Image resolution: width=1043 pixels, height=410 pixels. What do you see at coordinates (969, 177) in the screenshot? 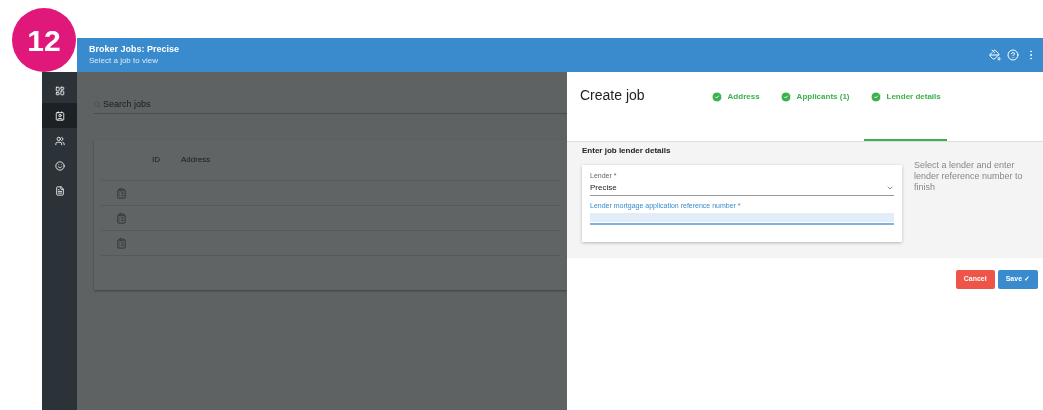
I see `hint-text: Select a lender and enter lender reference number to finish` at bounding box center [969, 177].